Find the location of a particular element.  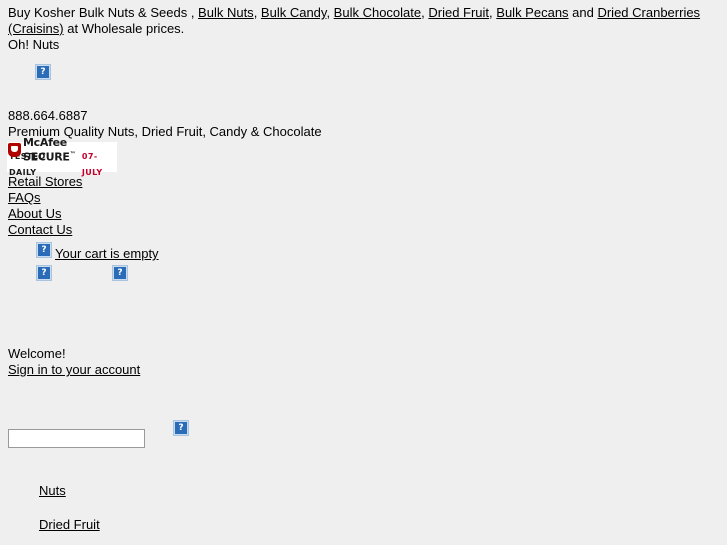

logo-broken-image-icon: ? is located at coordinates (43, 72).